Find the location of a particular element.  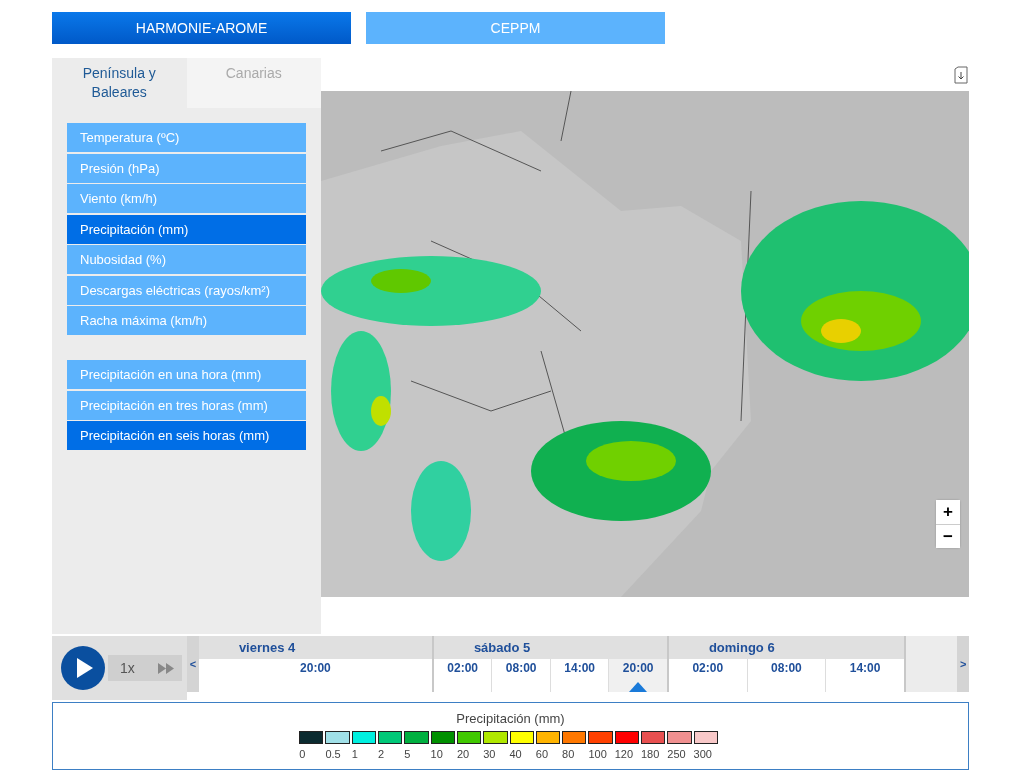

speed-value: 1x is located at coordinates (127, 668).